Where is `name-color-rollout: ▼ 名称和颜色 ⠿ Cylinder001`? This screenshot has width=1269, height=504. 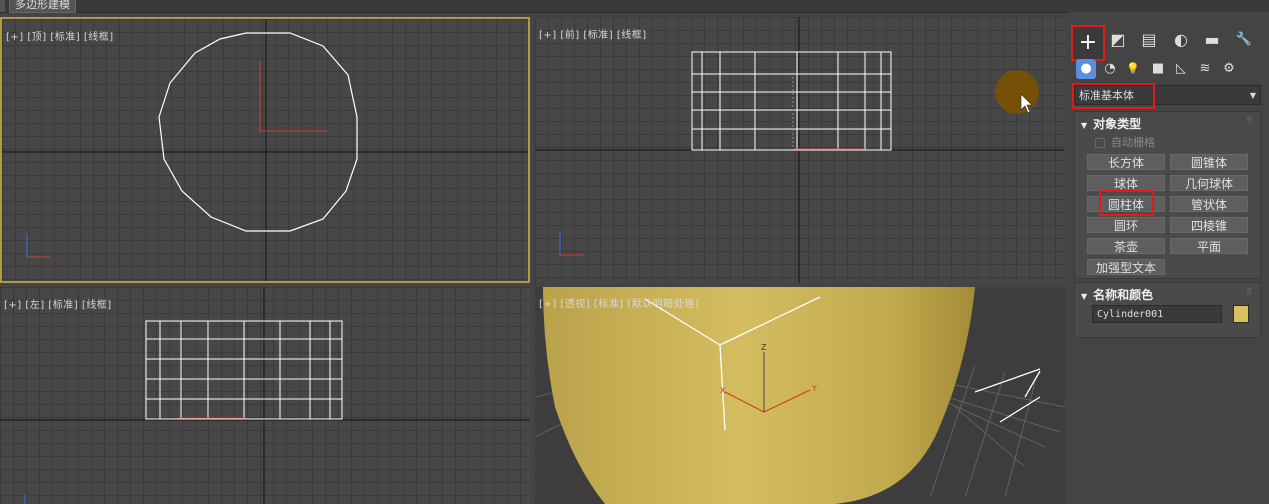 name-color-rollout: ▼ 名称和颜色 ⠿ Cylinder001 is located at coordinates (1167, 310).